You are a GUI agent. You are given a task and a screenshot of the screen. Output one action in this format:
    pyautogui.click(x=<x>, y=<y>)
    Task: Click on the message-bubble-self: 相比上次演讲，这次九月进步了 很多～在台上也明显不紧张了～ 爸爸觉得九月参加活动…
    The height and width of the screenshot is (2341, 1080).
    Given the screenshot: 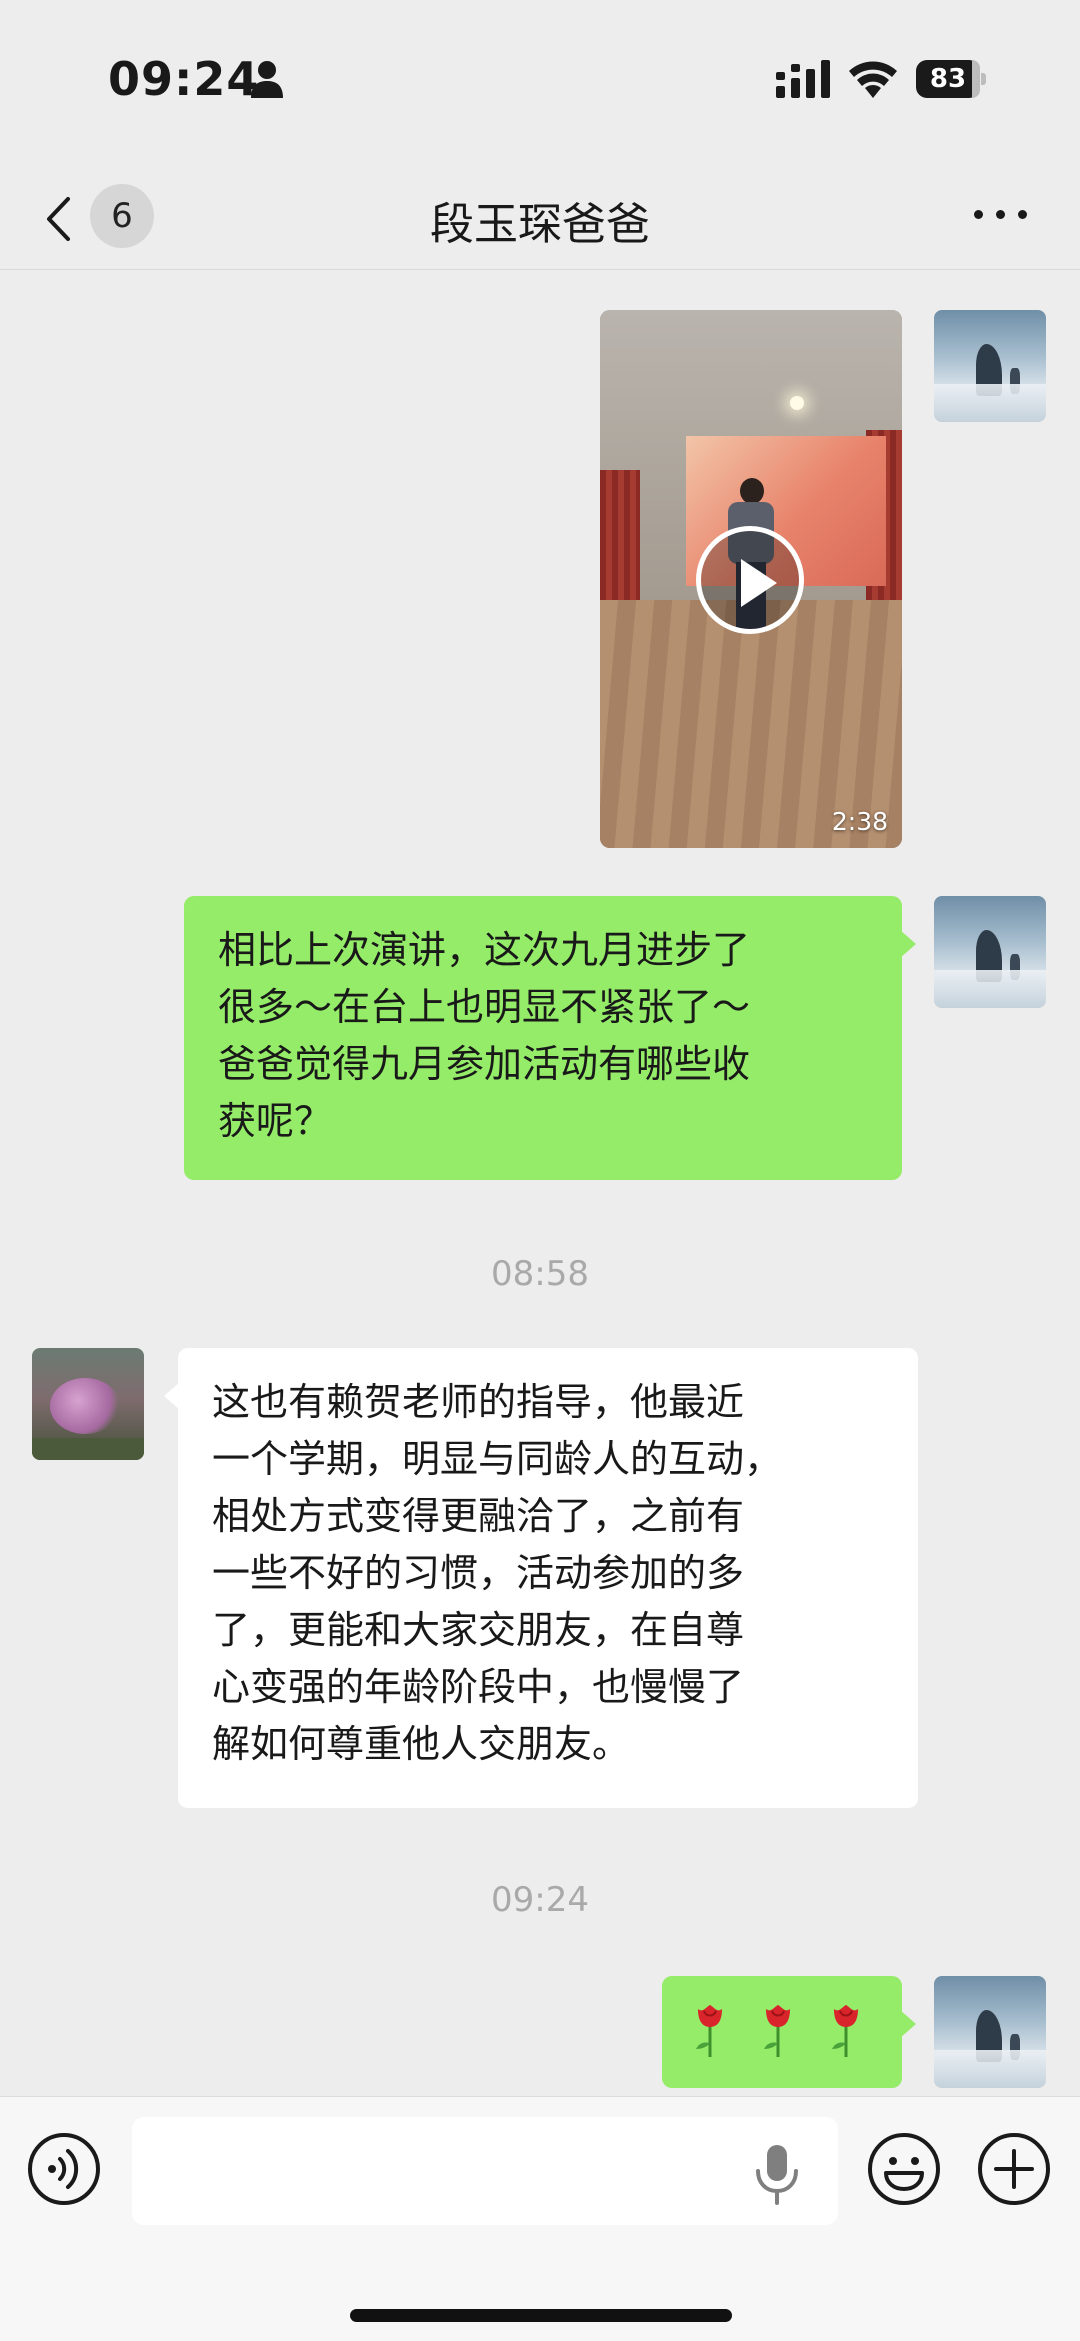 What is the action you would take?
    pyautogui.click(x=550, y=1038)
    